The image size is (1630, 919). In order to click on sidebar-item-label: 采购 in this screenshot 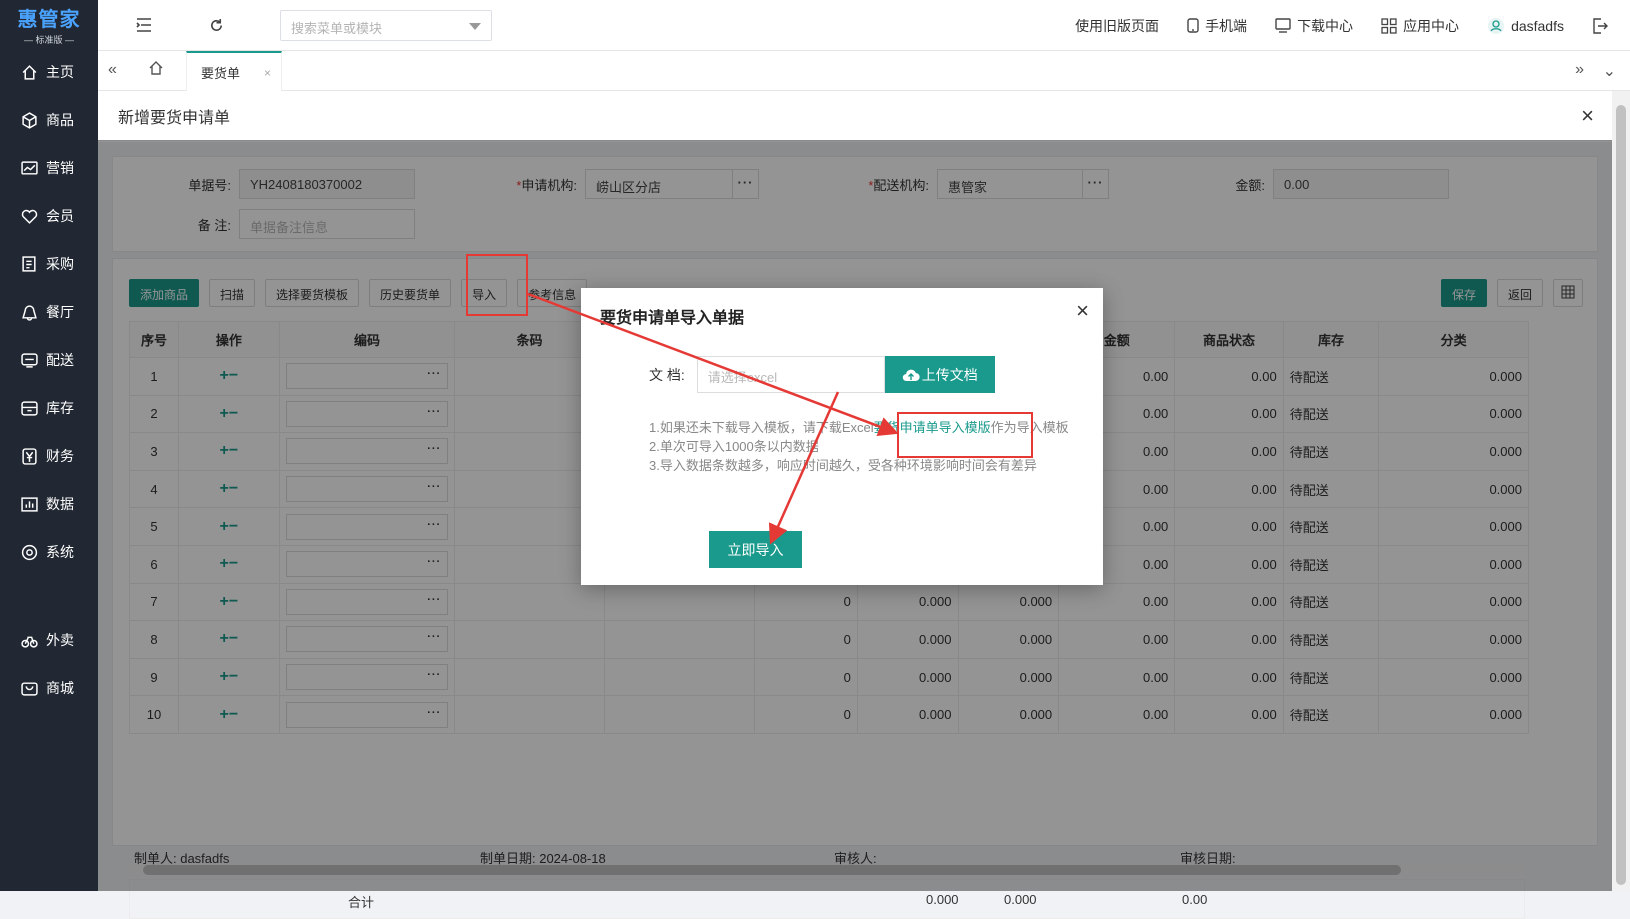, I will do `click(60, 264)`.